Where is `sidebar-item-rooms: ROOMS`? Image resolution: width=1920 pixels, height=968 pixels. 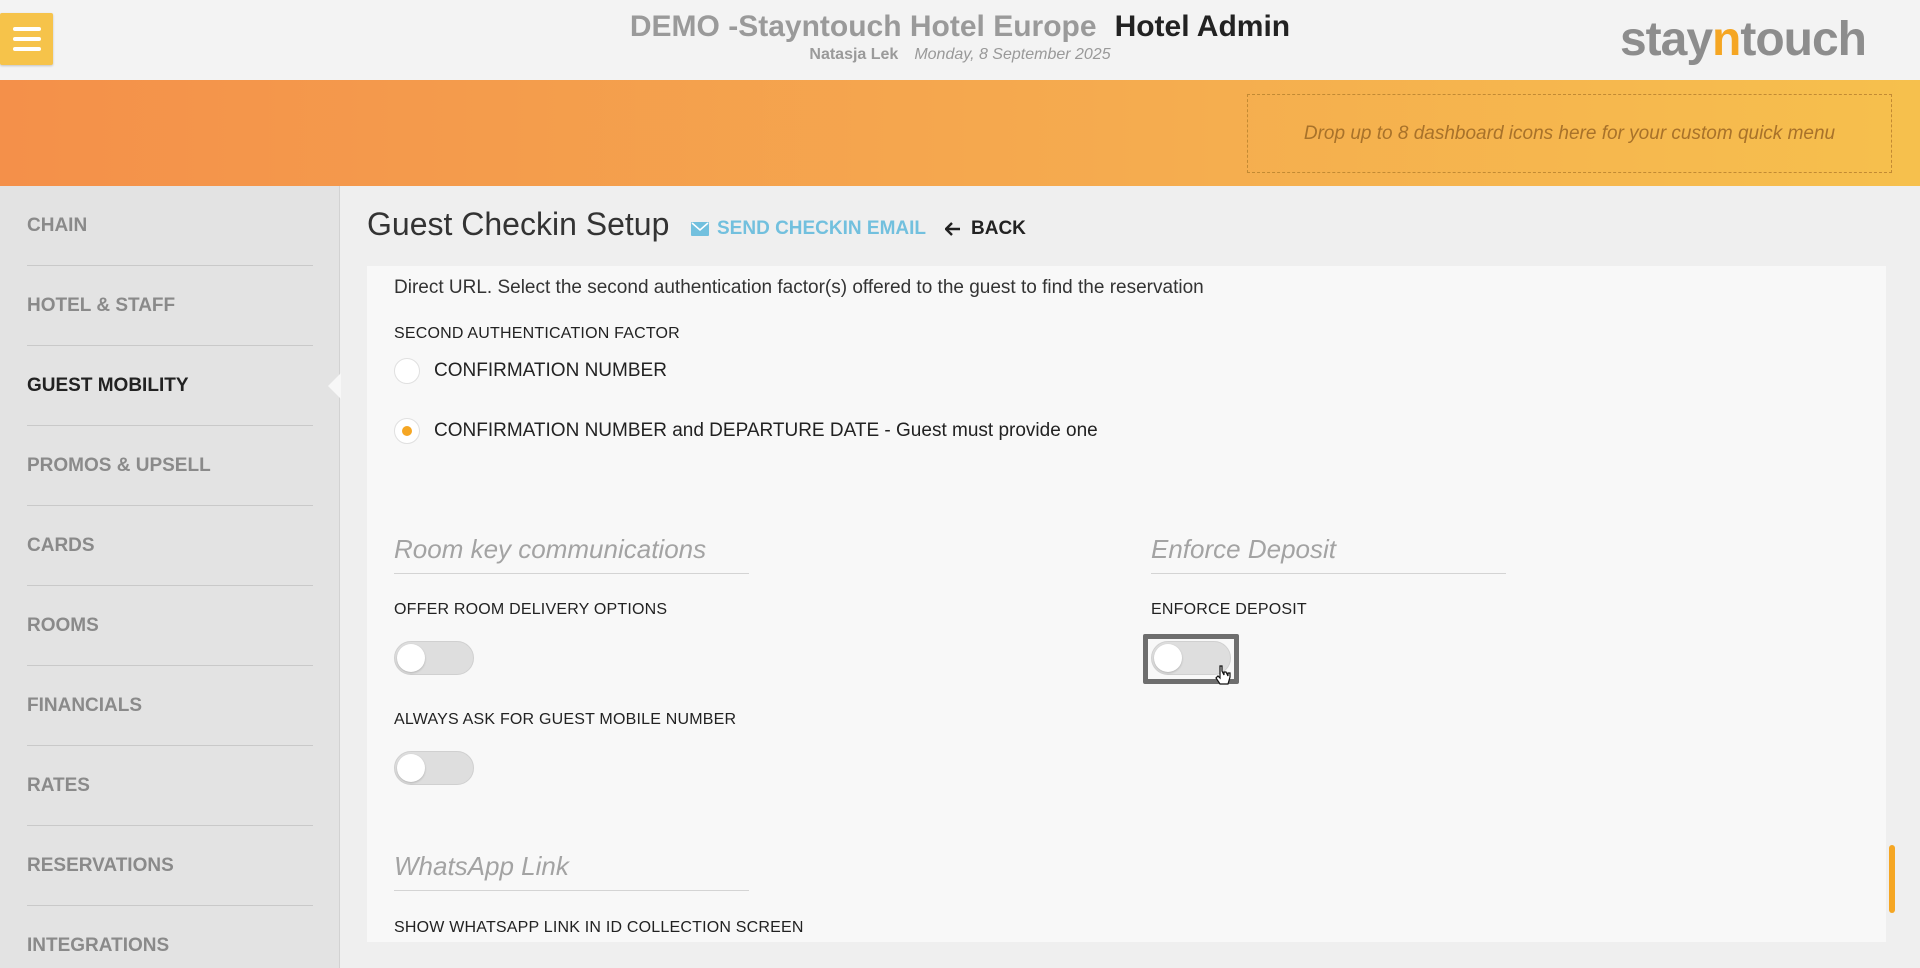
sidebar-item-rooms: ROOMS is located at coordinates (170, 626).